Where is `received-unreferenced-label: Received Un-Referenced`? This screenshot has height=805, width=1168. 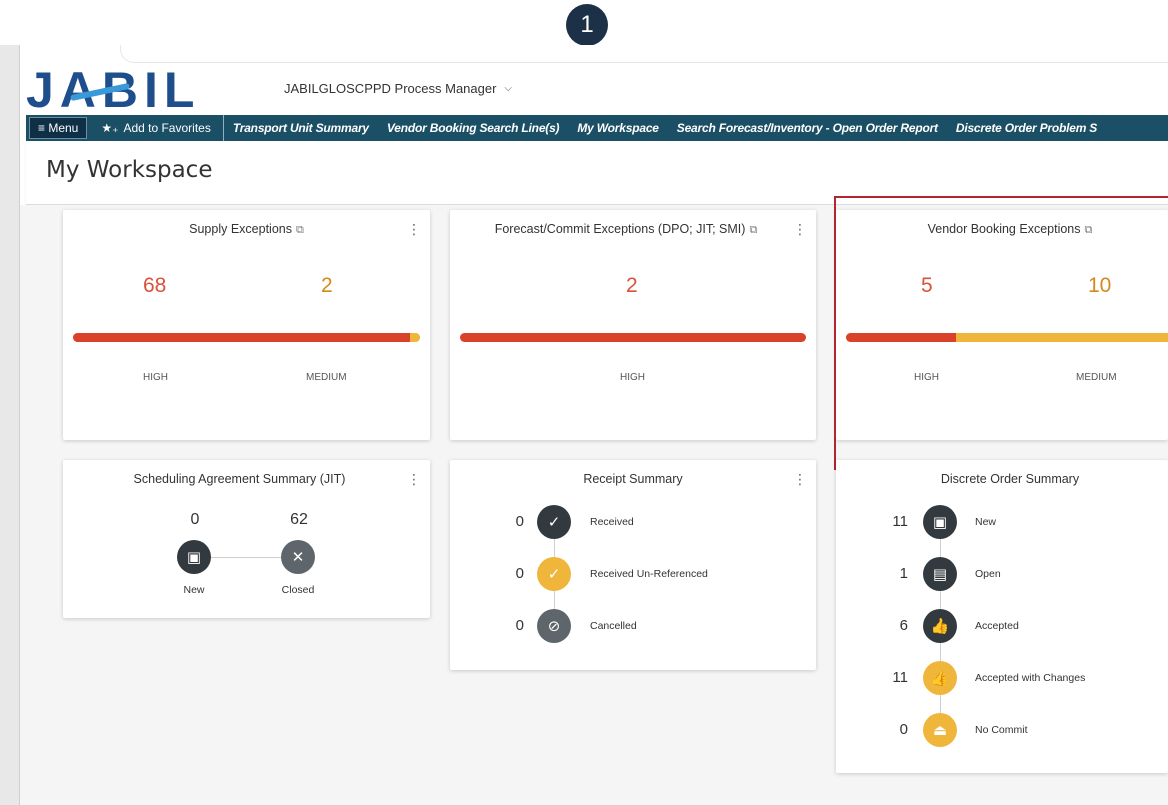
received-unreferenced-label: Received Un-Referenced is located at coordinates (649, 574).